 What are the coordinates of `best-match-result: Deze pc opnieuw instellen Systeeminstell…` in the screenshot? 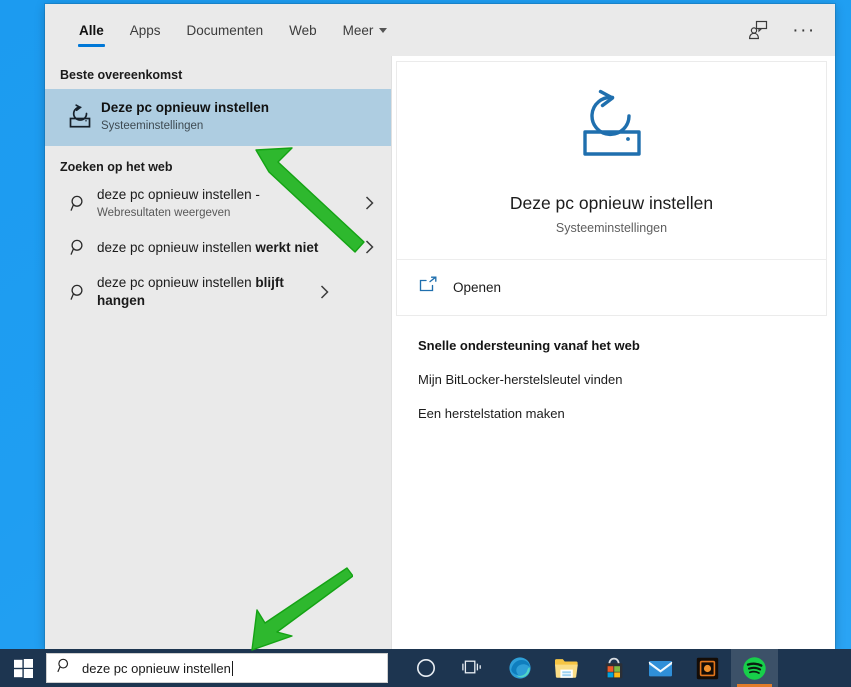 It's located at (218, 117).